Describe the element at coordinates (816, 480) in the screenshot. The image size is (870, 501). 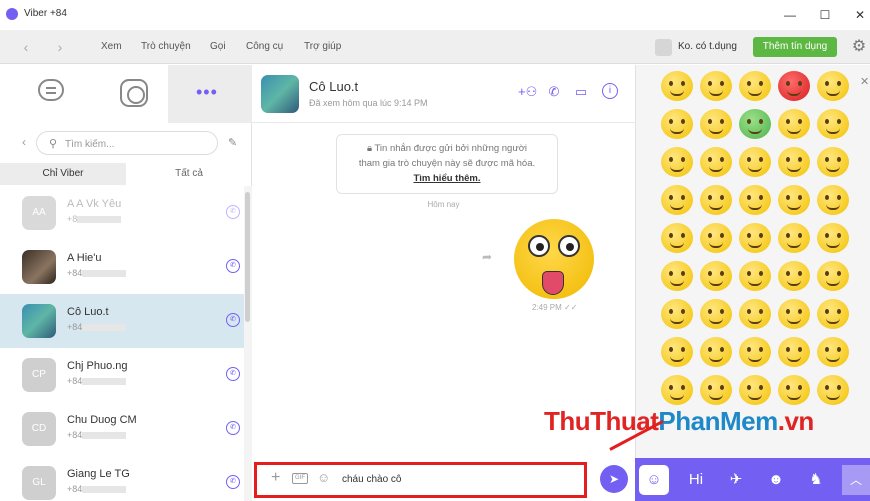
I see `monster-sticker-tab-icon: ♞` at that location.